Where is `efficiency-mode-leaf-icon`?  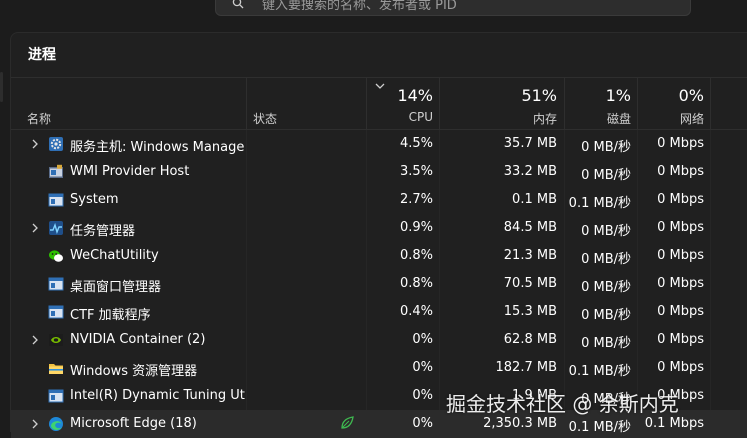
efficiency-mode-leaf-icon is located at coordinates (347, 422).